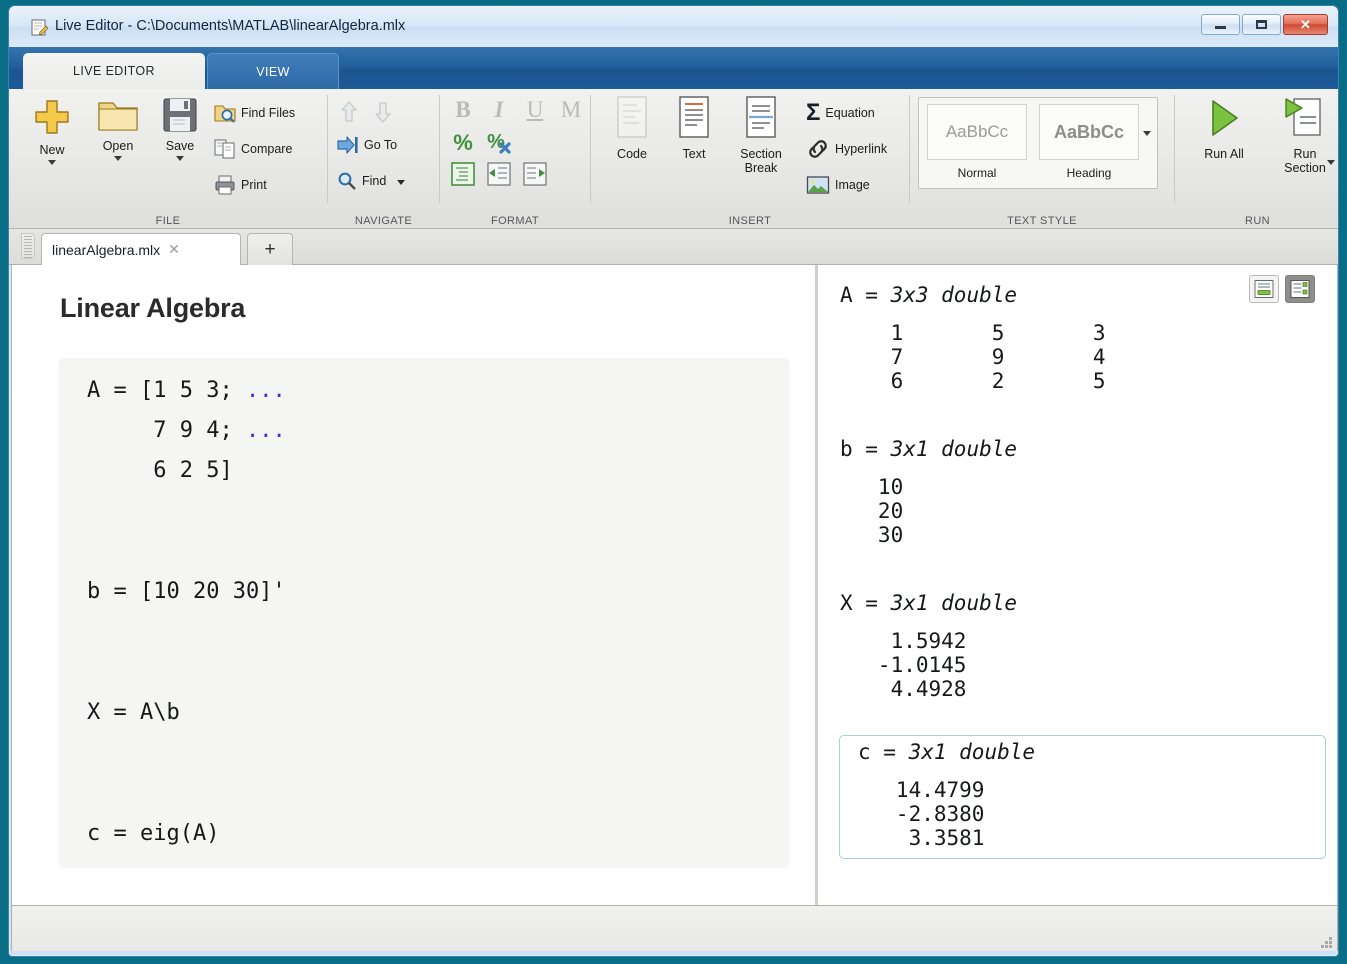 The image size is (1347, 964). What do you see at coordinates (186, 591) in the screenshot?
I see `code-line-4: b = [10 20 30]'` at bounding box center [186, 591].